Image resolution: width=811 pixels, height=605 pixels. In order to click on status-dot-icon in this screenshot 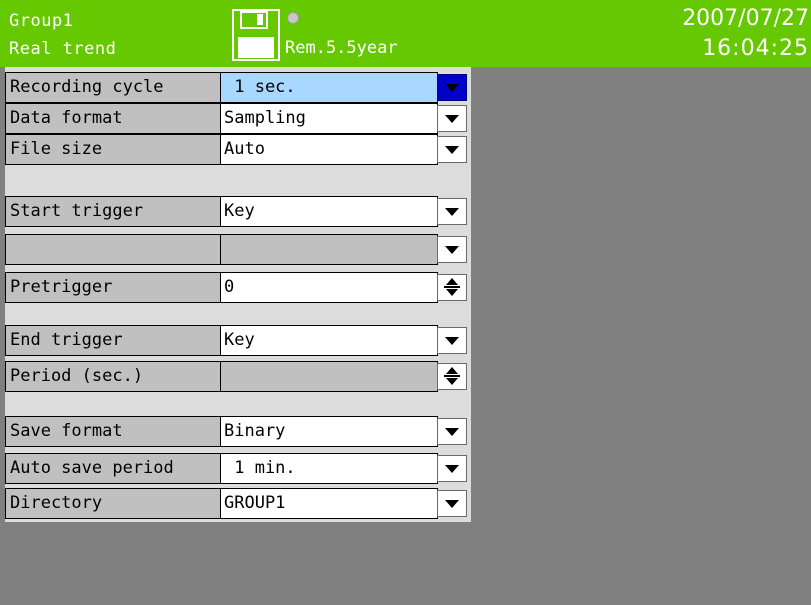, I will do `click(293, 18)`.